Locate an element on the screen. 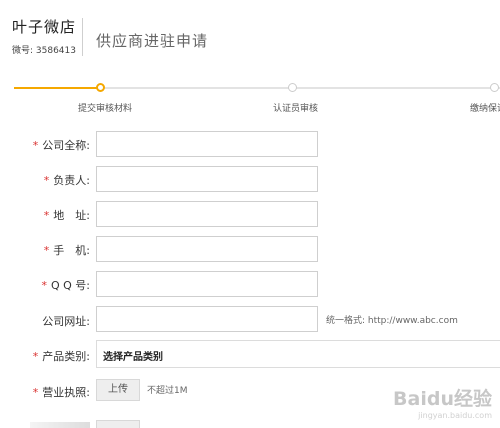 This screenshot has width=500, height=428. step-1-dot is located at coordinates (100, 87).